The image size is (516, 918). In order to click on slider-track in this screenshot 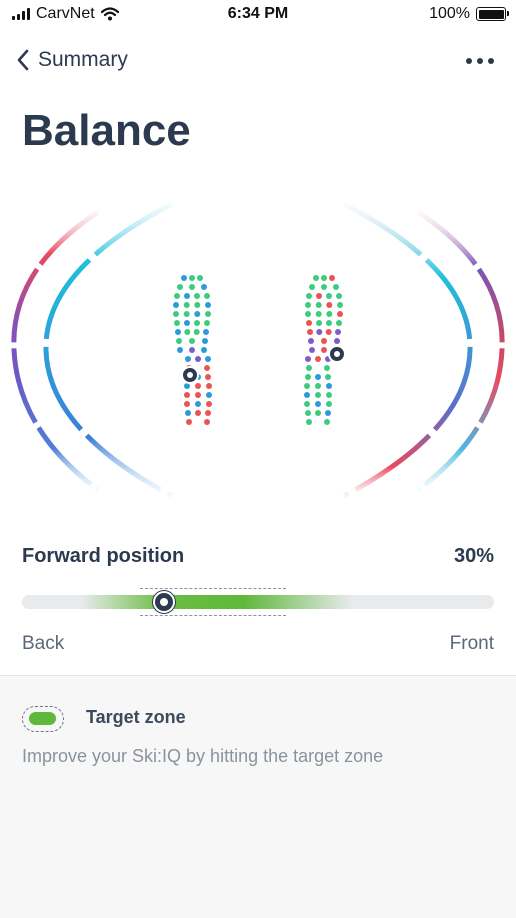, I will do `click(258, 602)`.